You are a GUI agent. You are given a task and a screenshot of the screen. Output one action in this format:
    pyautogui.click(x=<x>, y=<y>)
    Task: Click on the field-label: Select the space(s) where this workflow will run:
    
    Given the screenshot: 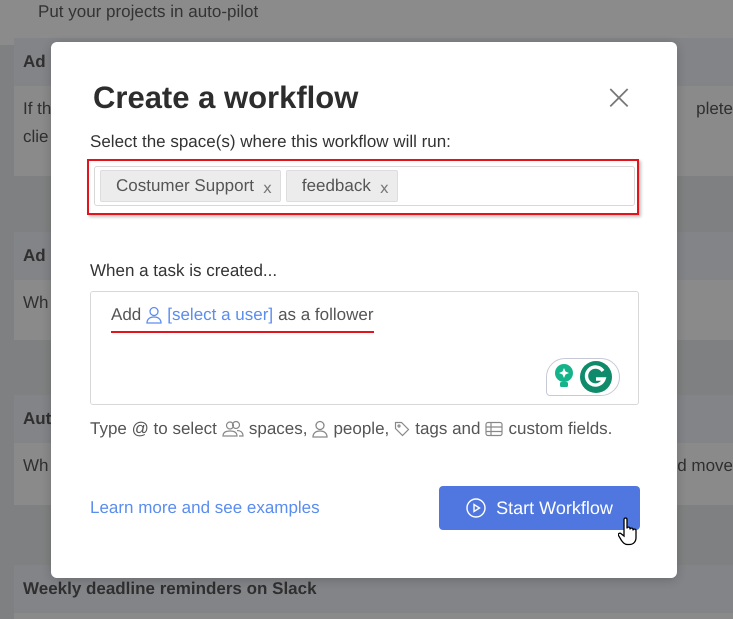 What is the action you would take?
    pyautogui.click(x=271, y=142)
    